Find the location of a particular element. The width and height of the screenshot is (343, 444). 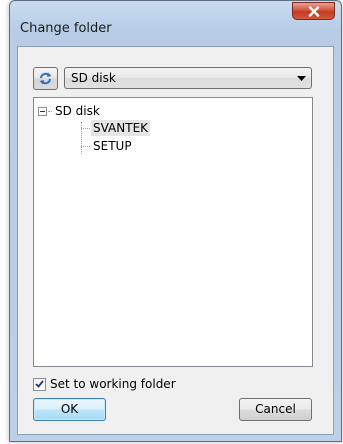

tree-node-svantek: SVANTEK is located at coordinates (116, 128).